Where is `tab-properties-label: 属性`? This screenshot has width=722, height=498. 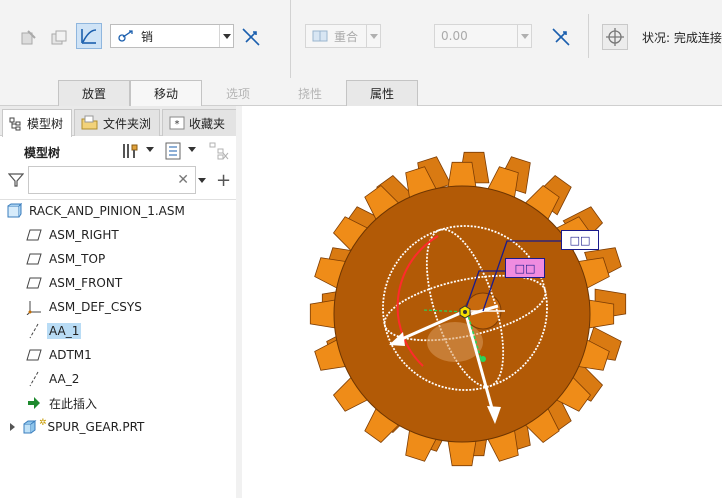
tab-properties-label: 属性 is located at coordinates (381, 94).